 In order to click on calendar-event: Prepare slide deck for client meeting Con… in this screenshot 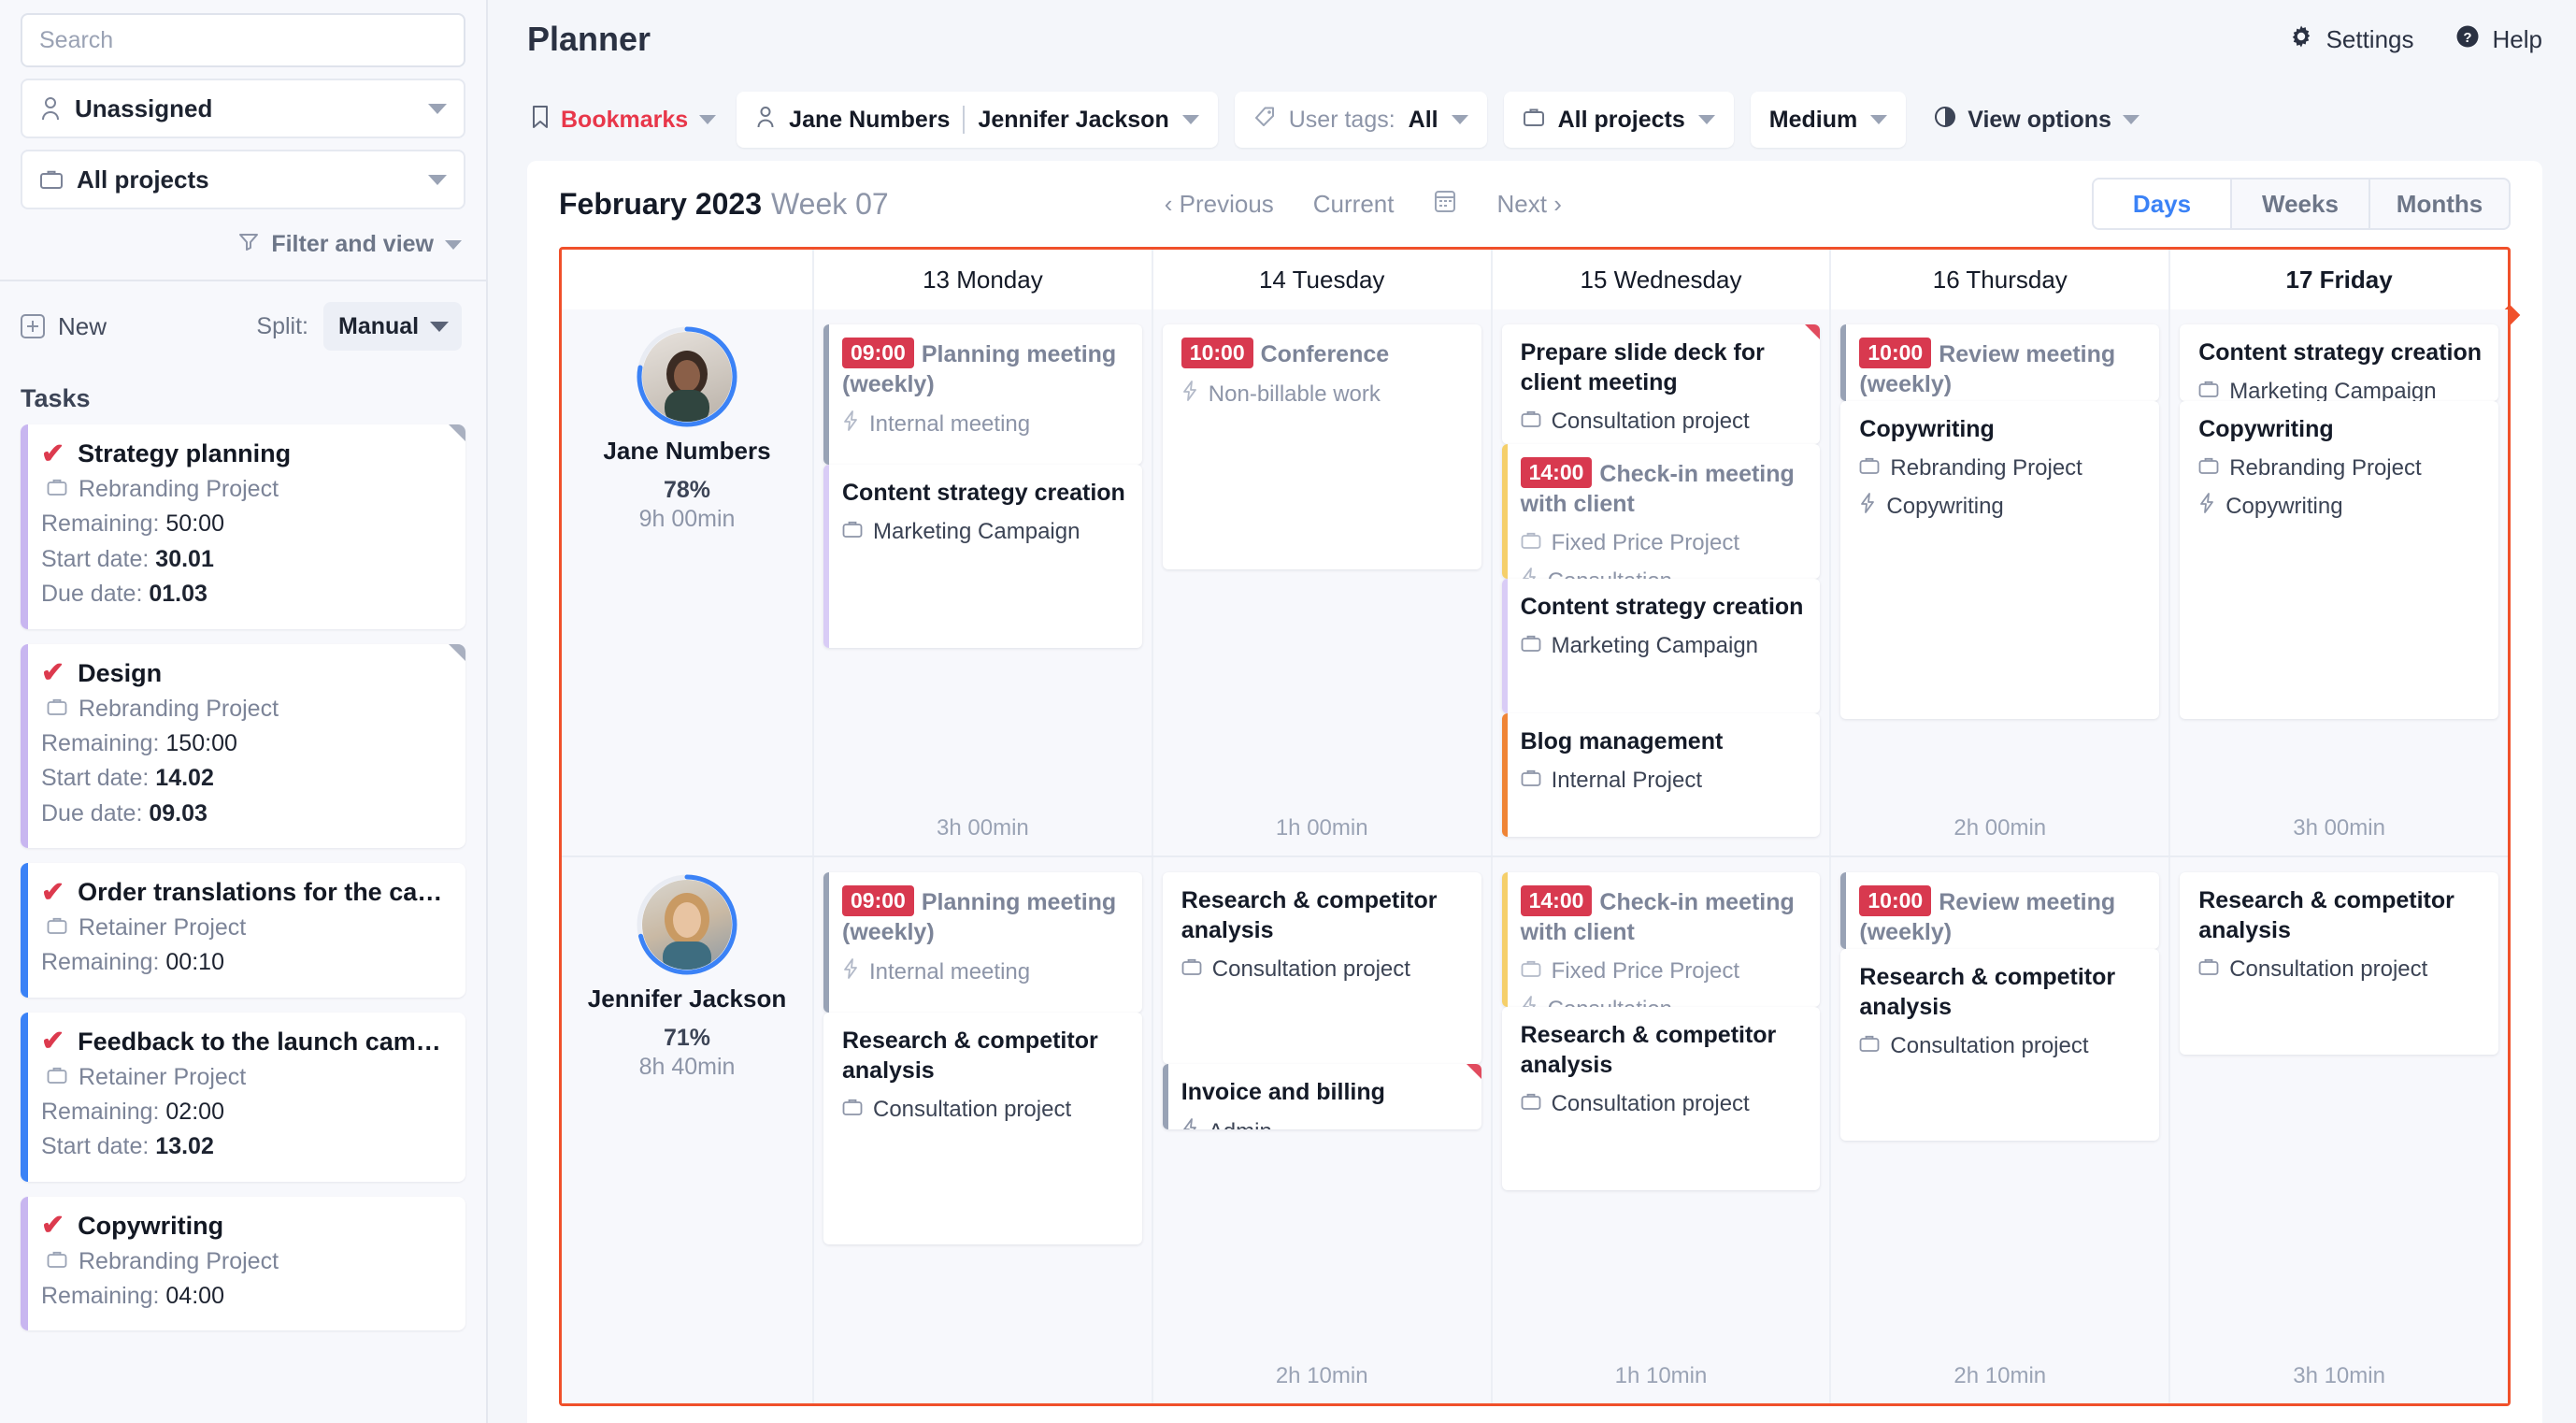, I will do `click(1661, 384)`.